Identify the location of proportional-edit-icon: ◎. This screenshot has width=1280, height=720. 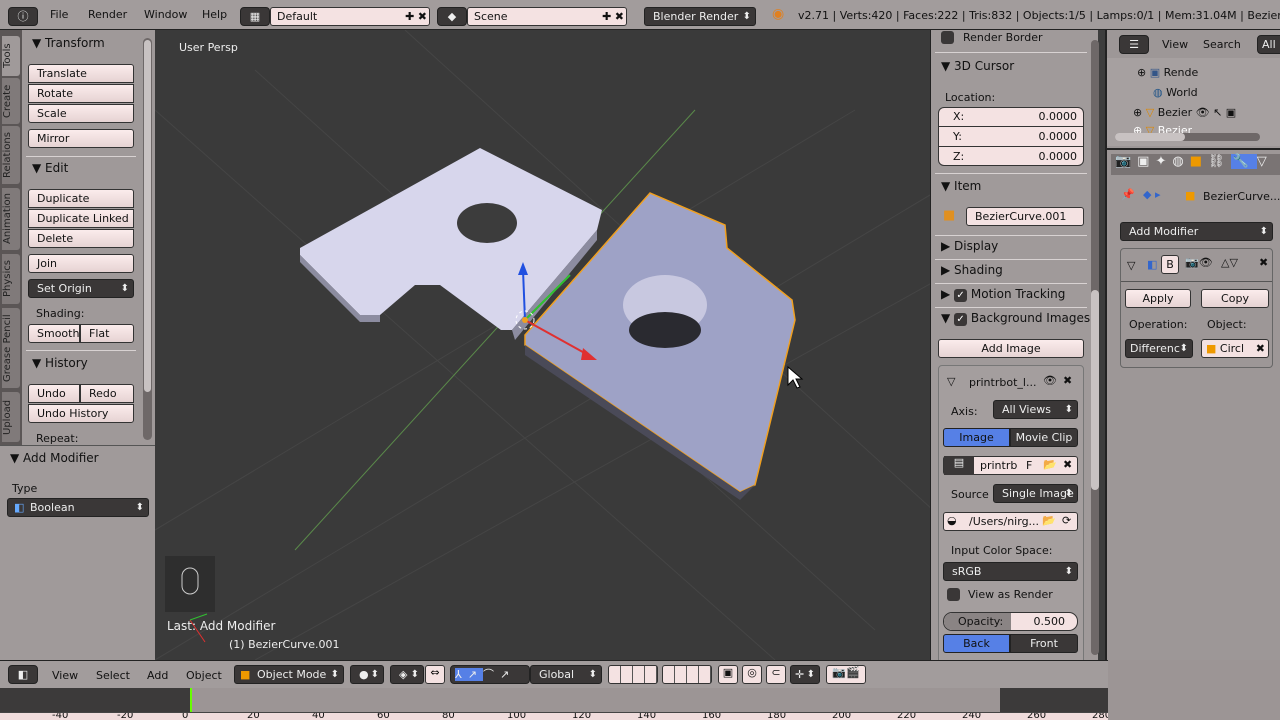
(752, 674).